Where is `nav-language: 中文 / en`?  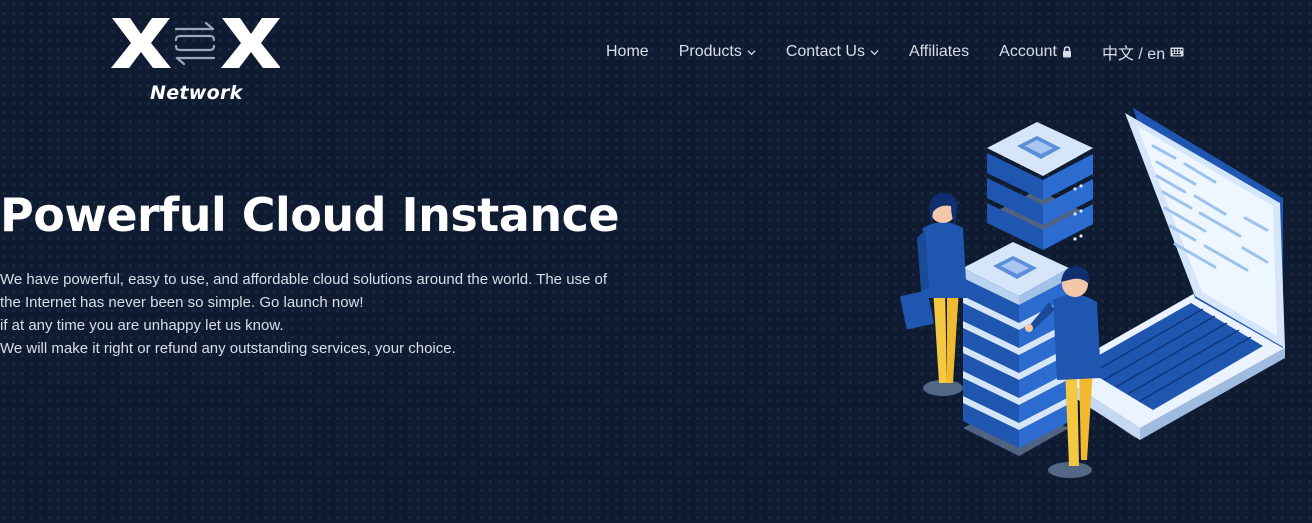
nav-language: 中文 / en is located at coordinates (1143, 52).